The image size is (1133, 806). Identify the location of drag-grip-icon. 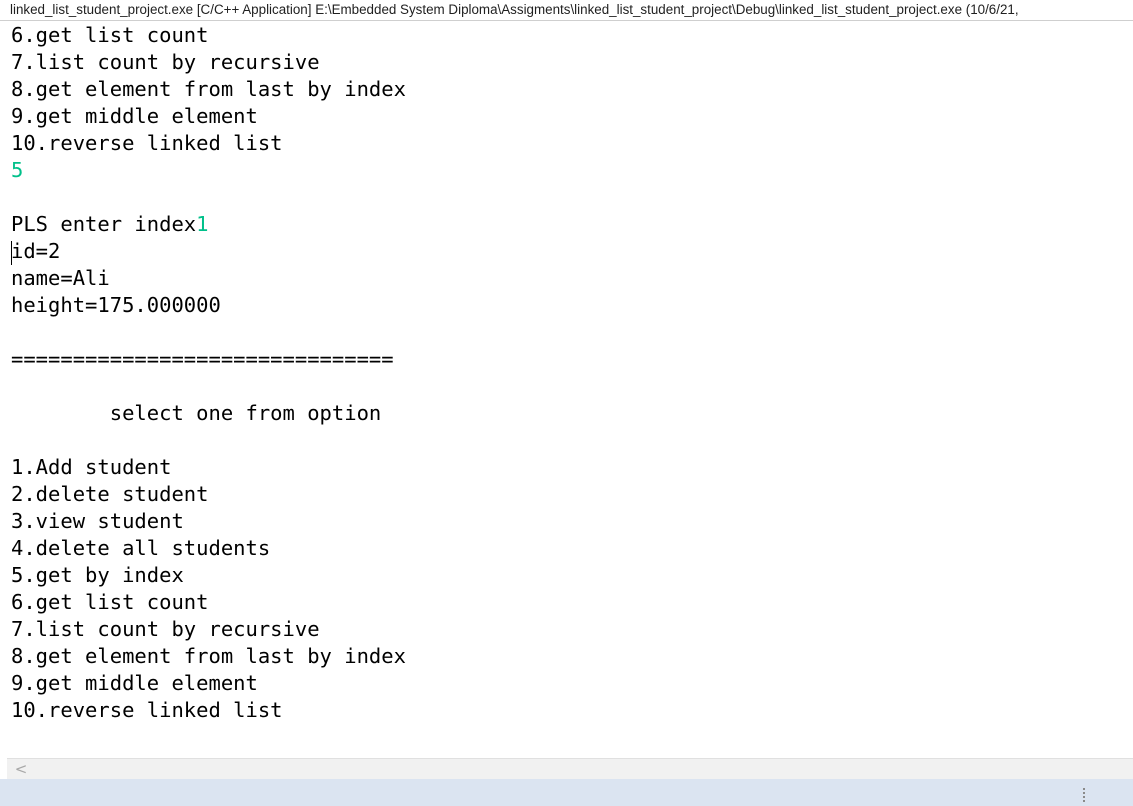
(1084, 796).